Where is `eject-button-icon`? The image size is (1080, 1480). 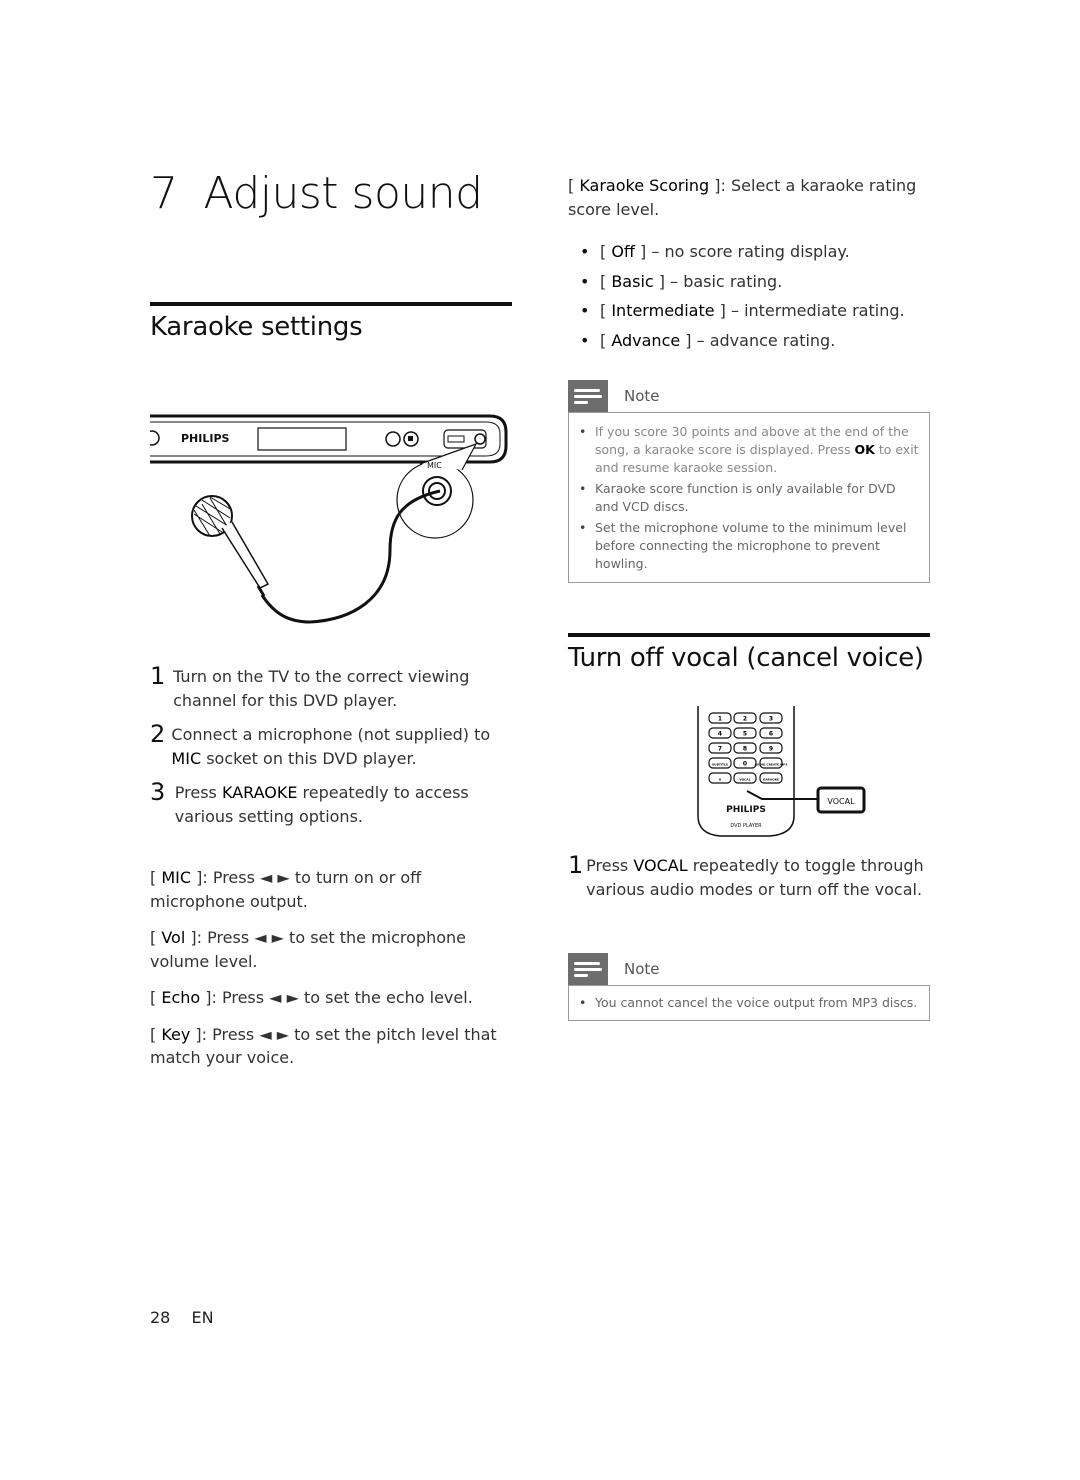 eject-button-icon is located at coordinates (155, 438).